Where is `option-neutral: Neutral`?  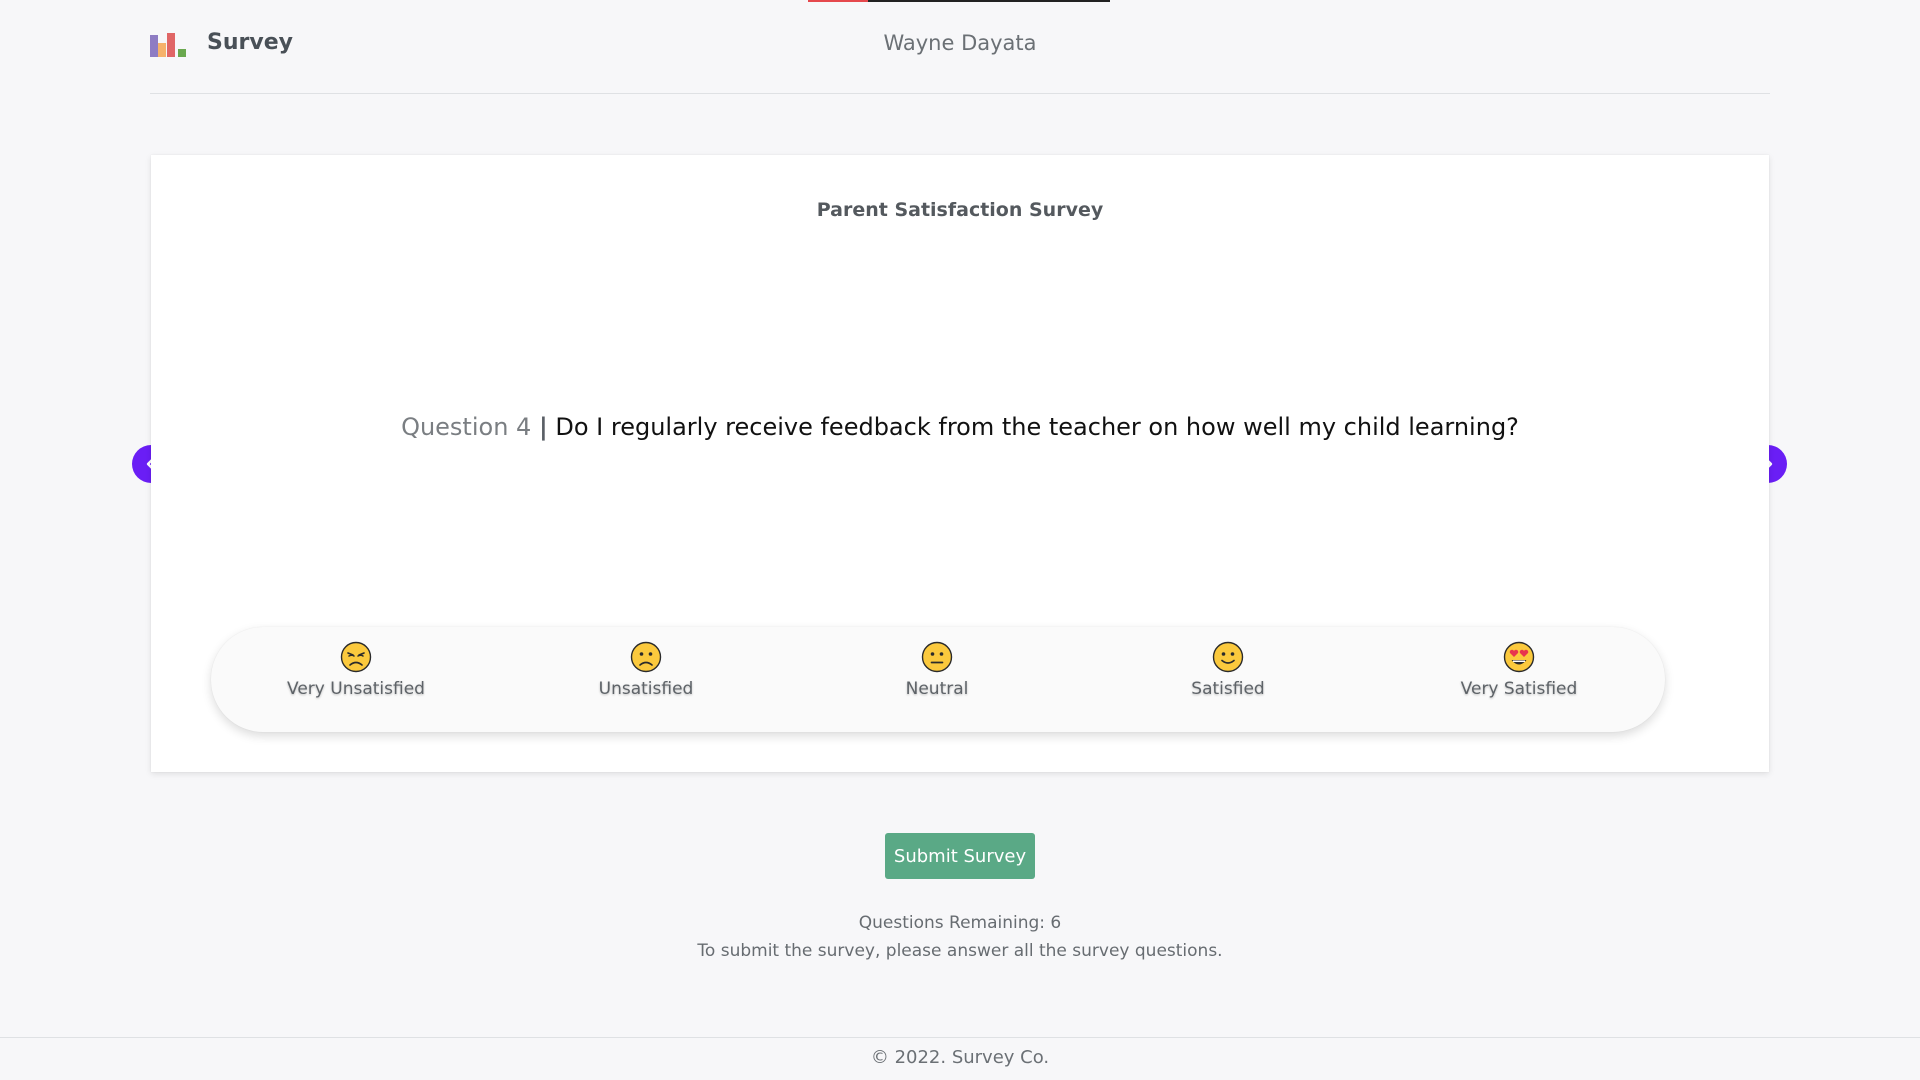 option-neutral: Neutral is located at coordinates (937, 670).